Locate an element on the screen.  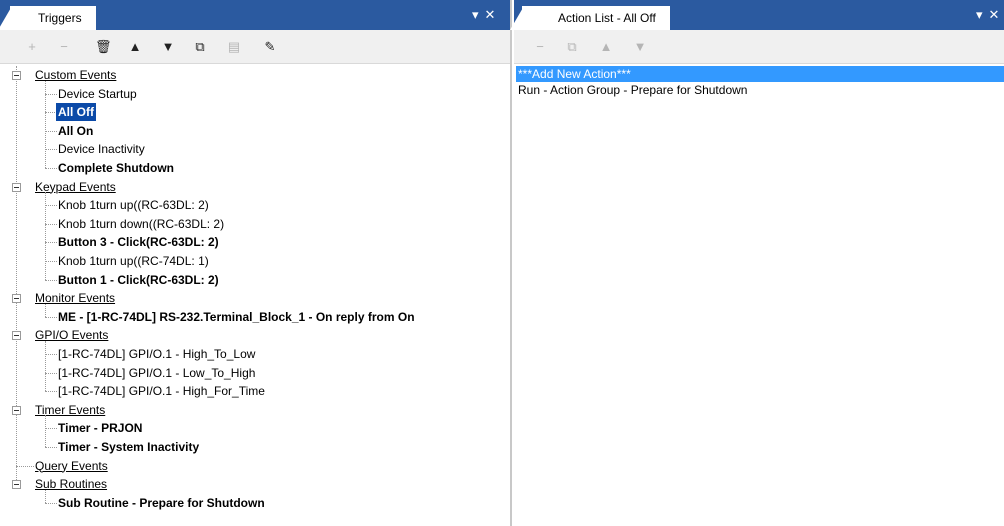
tree-category: GPI/O Events is located at coordinates (71, 335).